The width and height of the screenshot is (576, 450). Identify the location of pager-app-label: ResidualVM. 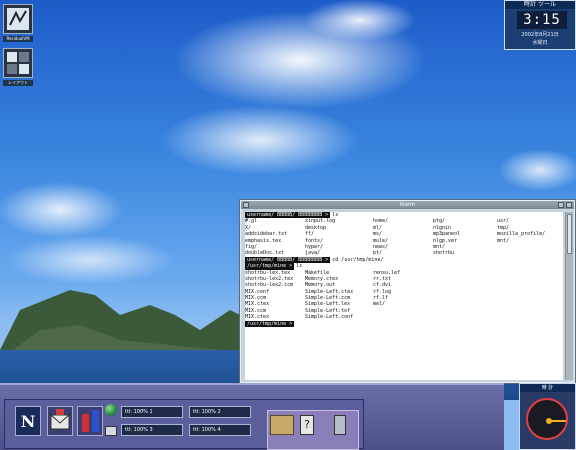
(18, 39).